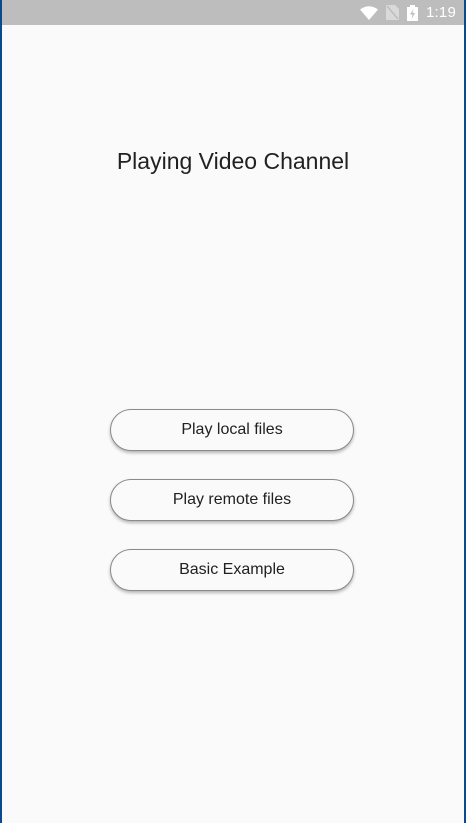 This screenshot has height=823, width=466. I want to click on status-bar: 1:19, so click(233, 12).